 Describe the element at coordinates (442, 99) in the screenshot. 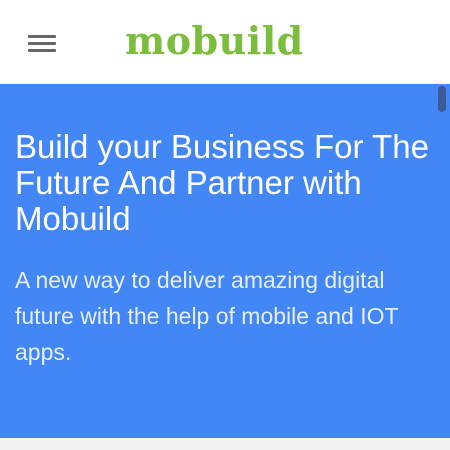

I see `scrollbar-thumb` at that location.